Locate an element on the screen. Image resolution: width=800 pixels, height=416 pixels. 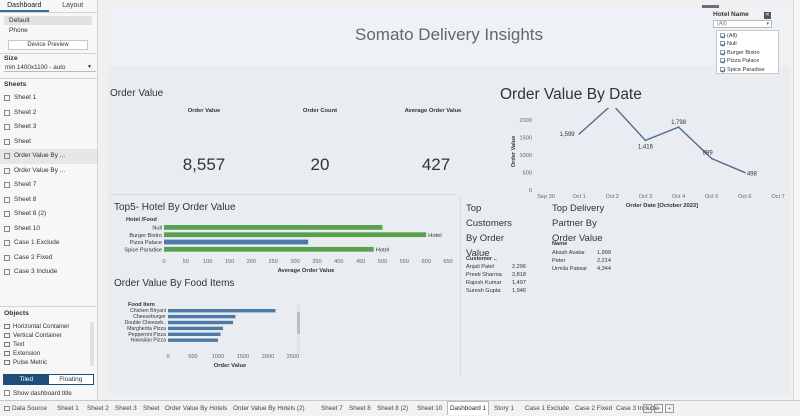
tab-dashboard: Dashboard is located at coordinates (24, 6).